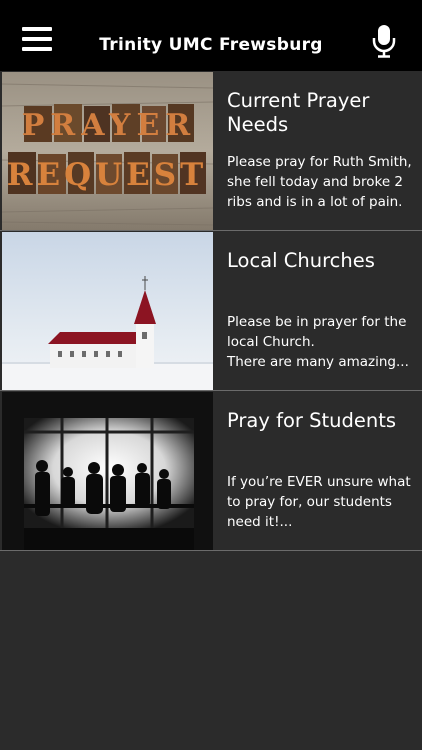  Describe the element at coordinates (312, 420) in the screenshot. I see `feed-item-title: Pray for Students` at that location.